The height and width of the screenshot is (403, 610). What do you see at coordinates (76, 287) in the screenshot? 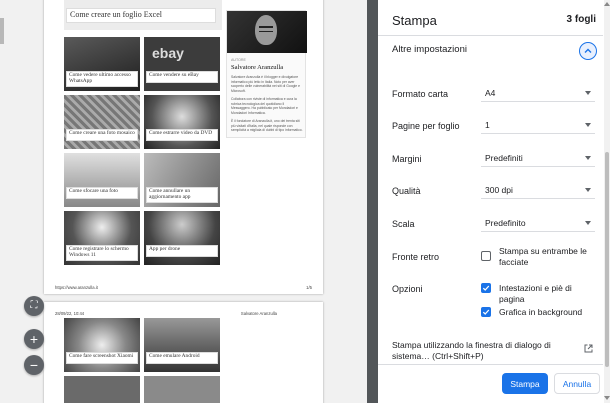
I see `page-footer-url: https://www.aranzulla.it` at bounding box center [76, 287].